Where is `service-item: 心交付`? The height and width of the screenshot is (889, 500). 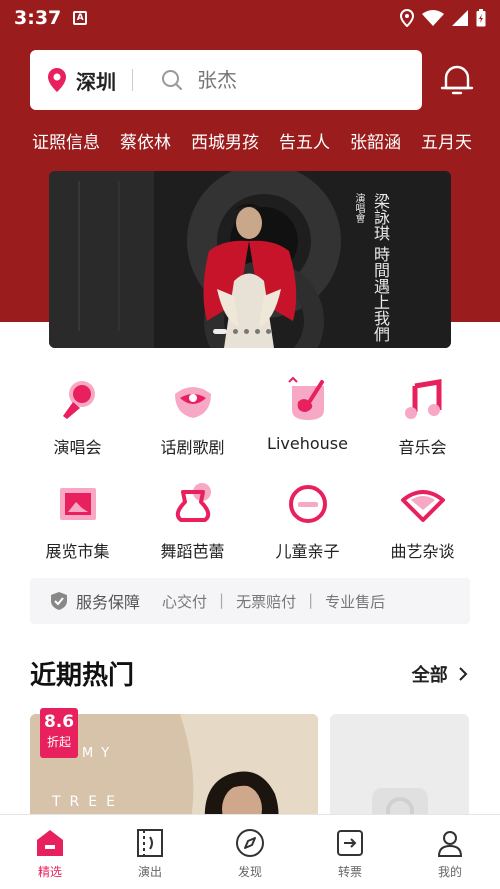
service-item: 心交付 is located at coordinates (185, 601).